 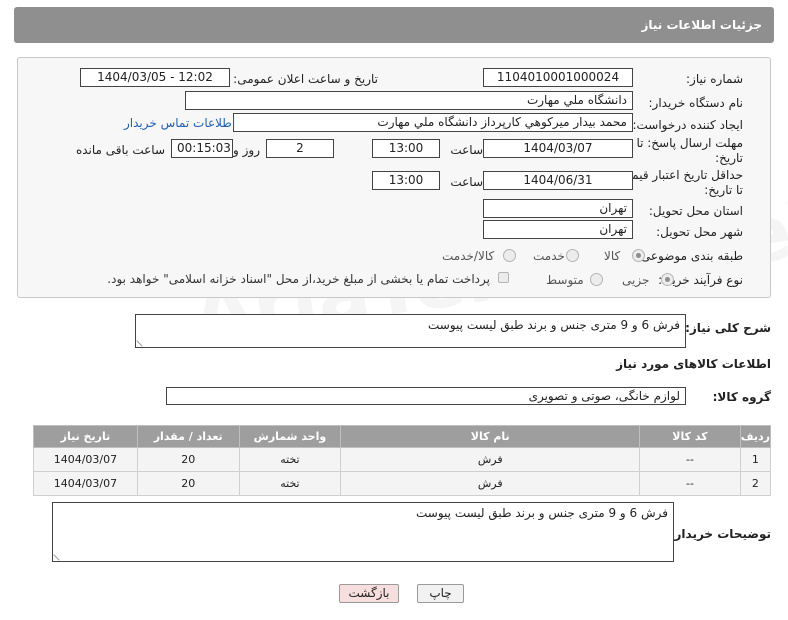 What do you see at coordinates (558, 208) in the screenshot?
I see `province-field: تهران` at bounding box center [558, 208].